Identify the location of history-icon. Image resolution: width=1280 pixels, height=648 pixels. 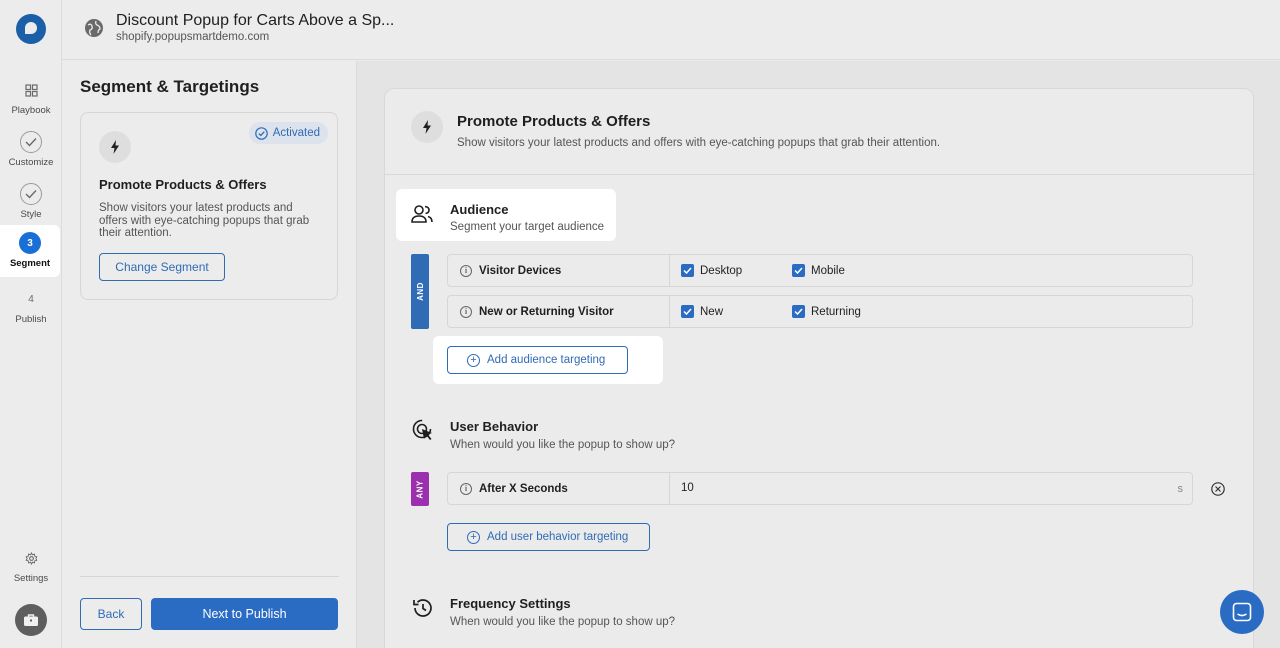
(422, 608).